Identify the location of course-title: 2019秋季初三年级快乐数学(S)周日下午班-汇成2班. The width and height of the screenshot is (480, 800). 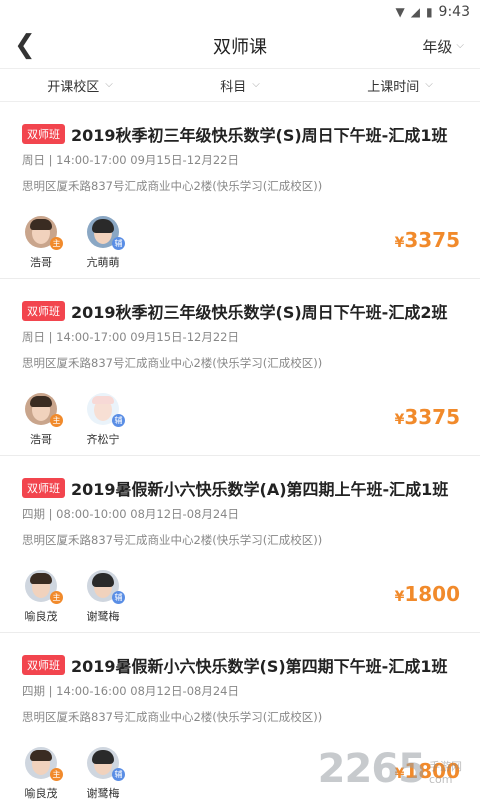
(259, 312).